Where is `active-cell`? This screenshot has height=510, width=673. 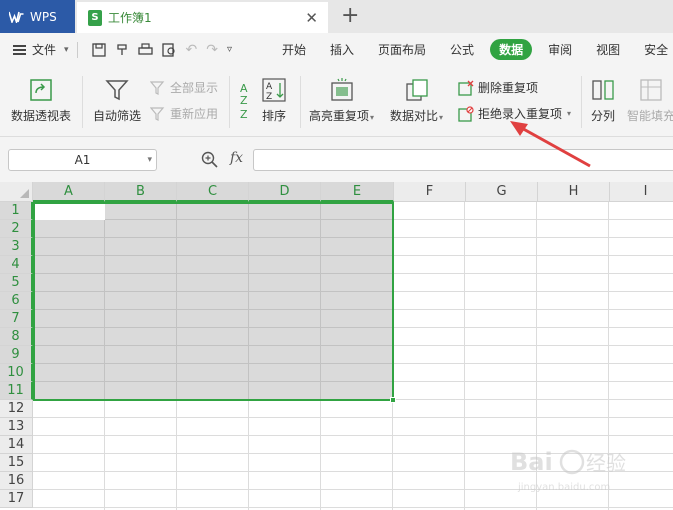 active-cell is located at coordinates (70, 212).